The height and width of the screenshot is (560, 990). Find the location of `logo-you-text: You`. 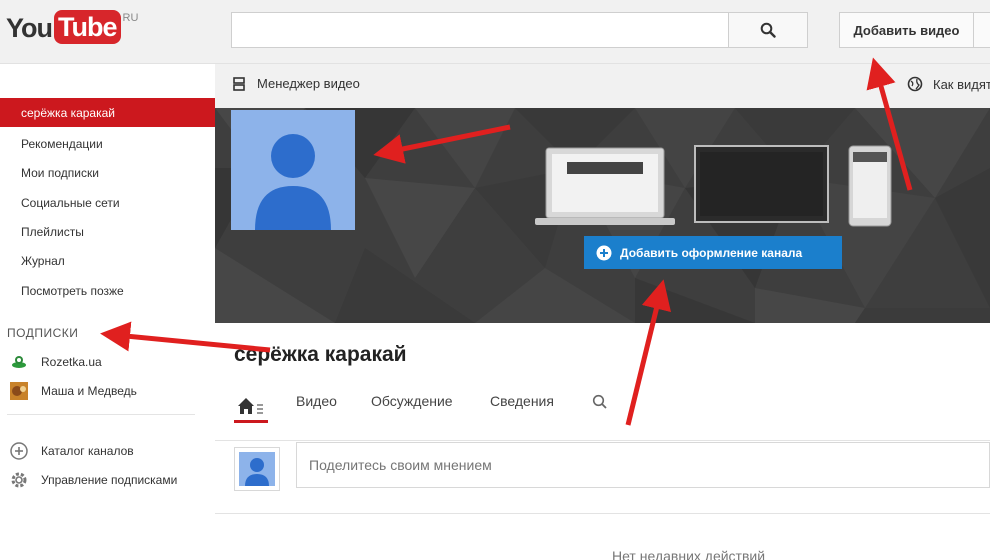

logo-you-text: You is located at coordinates (29, 28).